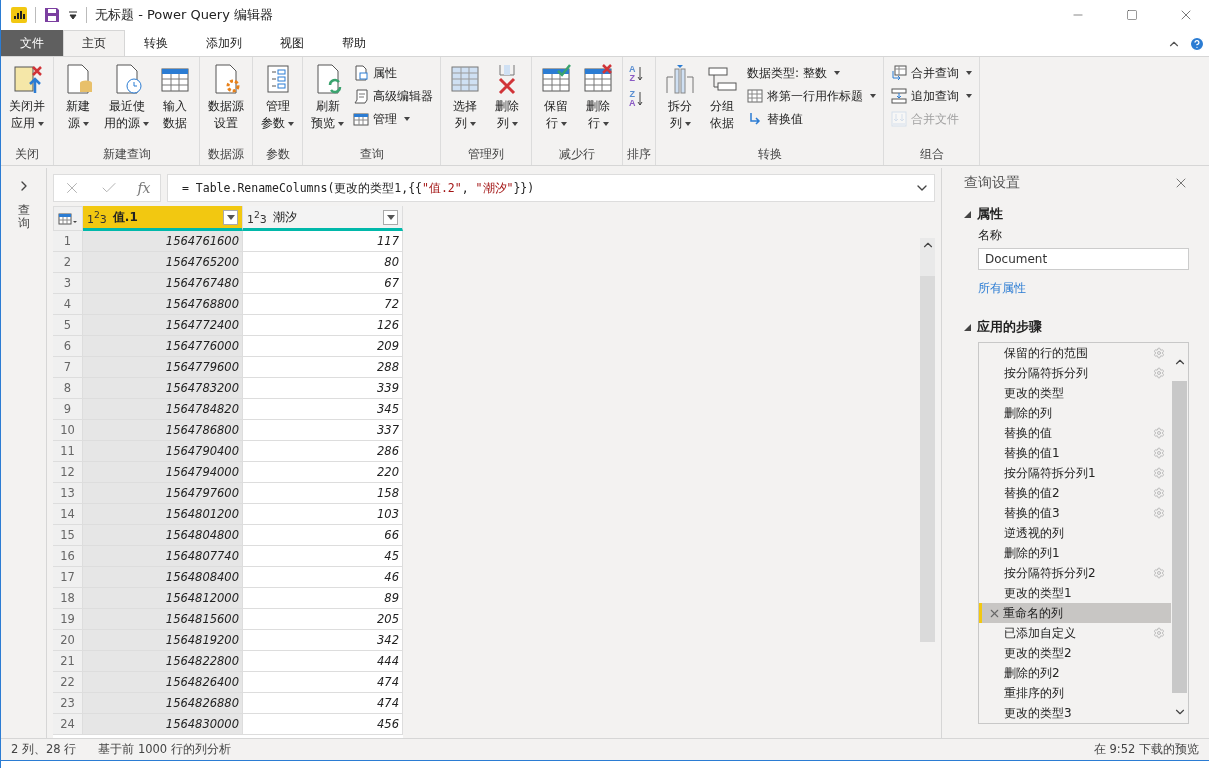  Describe the element at coordinates (1075, 393) in the screenshot. I see `step-item: 更改的类型` at that location.